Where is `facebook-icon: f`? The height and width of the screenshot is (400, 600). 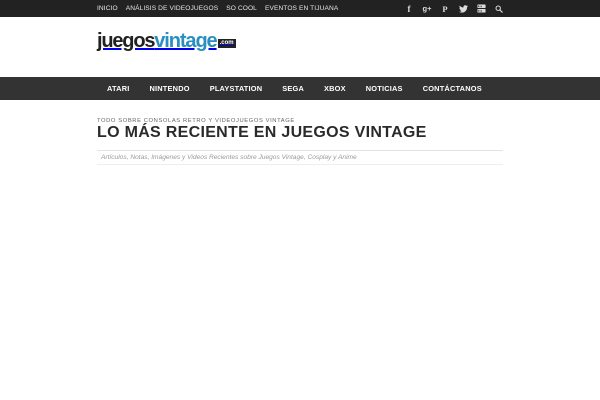
facebook-icon: f is located at coordinates (409, 9).